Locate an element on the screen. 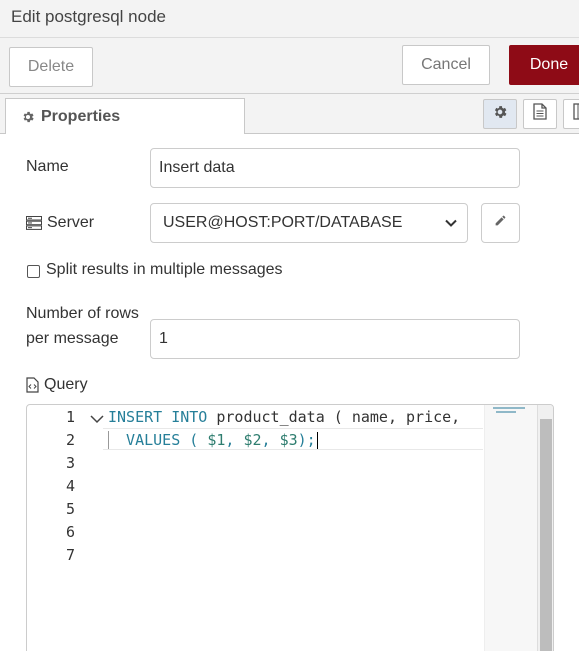 The image size is (579, 651). text-cursor is located at coordinates (317, 440).